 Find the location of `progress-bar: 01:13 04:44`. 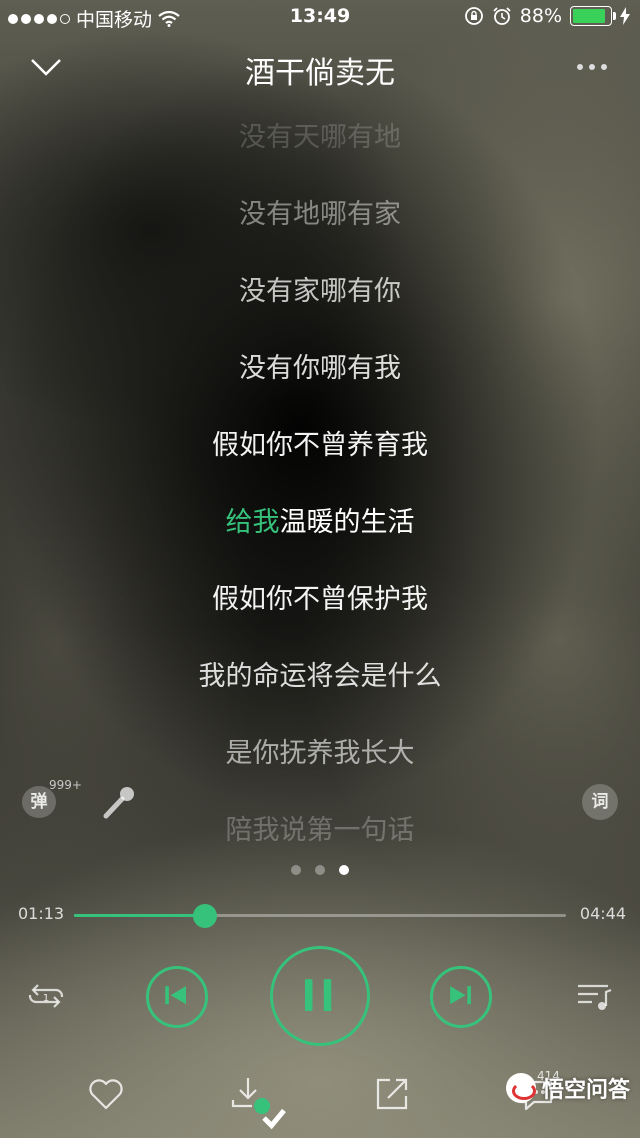

progress-bar: 01:13 04:44 is located at coordinates (320, 915).